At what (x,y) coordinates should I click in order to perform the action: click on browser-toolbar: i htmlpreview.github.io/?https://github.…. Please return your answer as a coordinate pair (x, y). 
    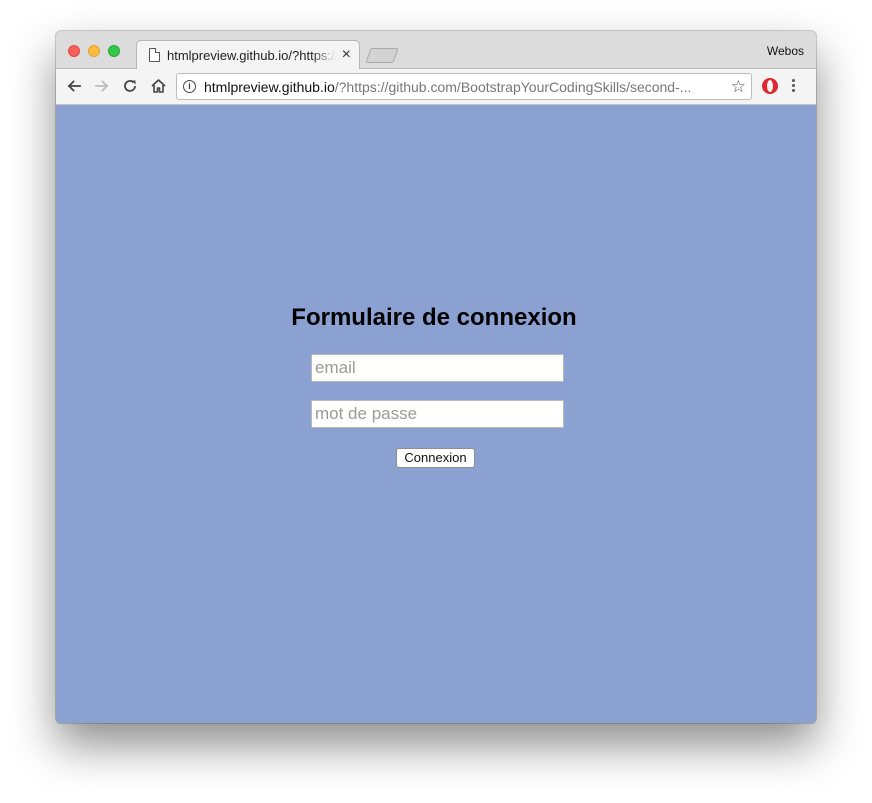
    Looking at the image, I should click on (436, 87).